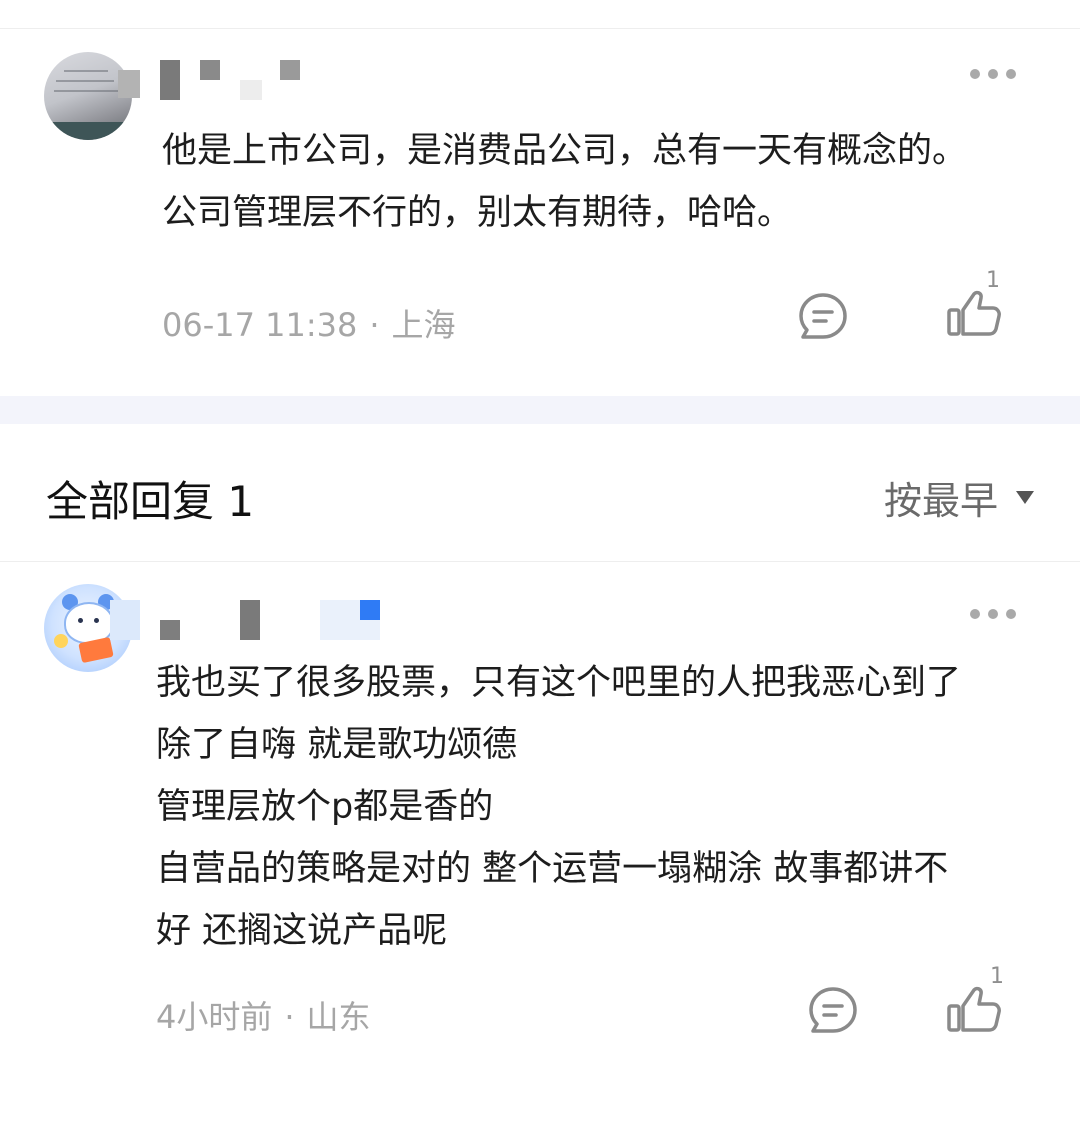 The width and height of the screenshot is (1080, 1140). I want to click on comment-line: 公司管理层不行的，别太有期待，哈哈。, so click(477, 213).